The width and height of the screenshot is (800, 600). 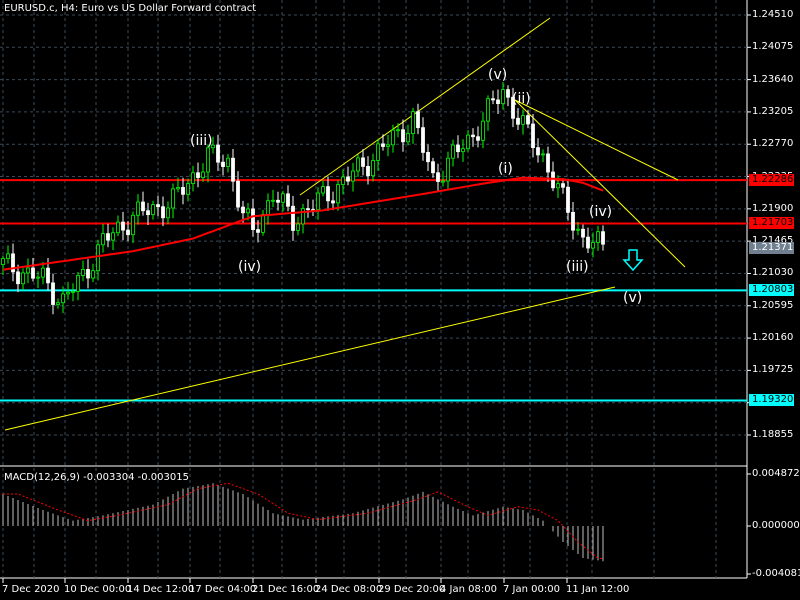 What do you see at coordinates (773, 111) in the screenshot?
I see `price-label: 1.23205` at bounding box center [773, 111].